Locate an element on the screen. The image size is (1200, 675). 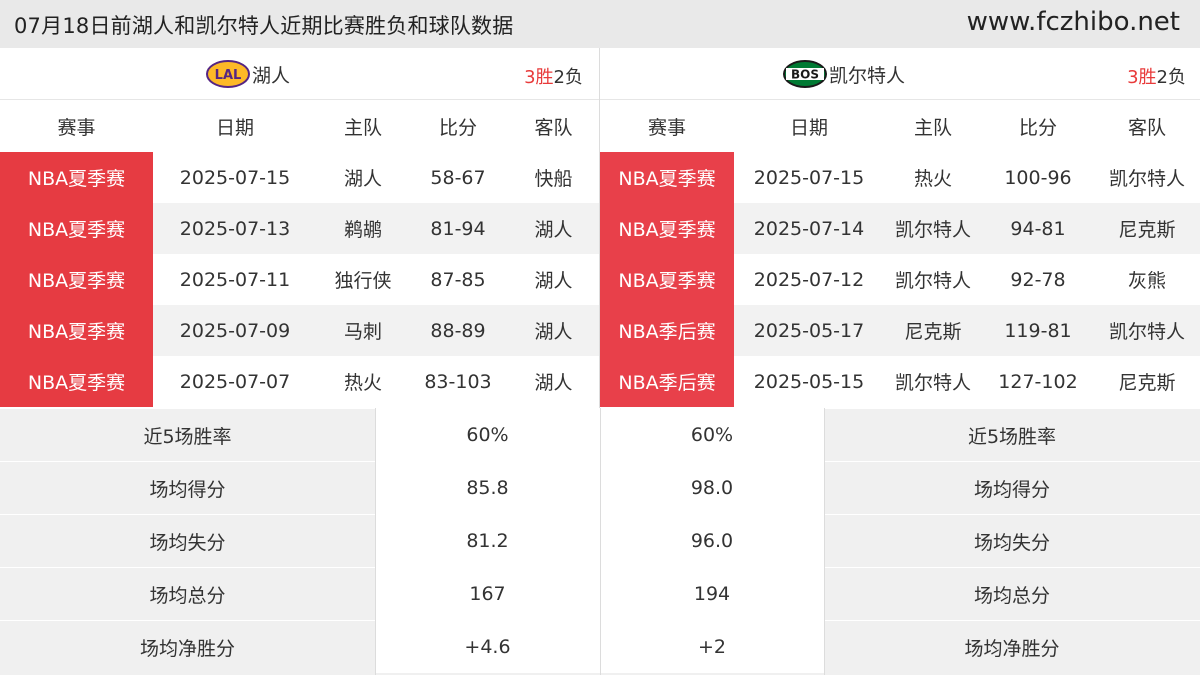
table-row: NBA夏季赛 2025-07-15 湖人 58-67 快船 is located at coordinates (299, 177).